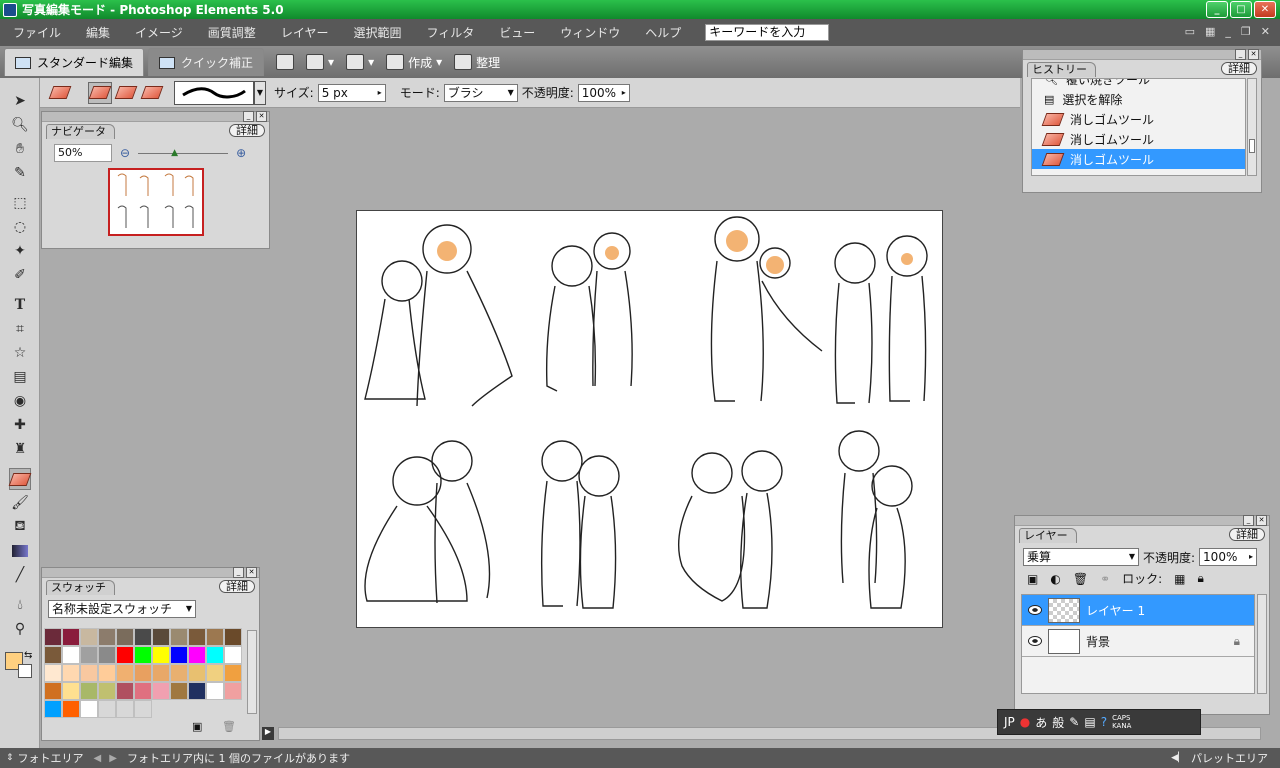 Image resolution: width=1280 pixels, height=768 pixels. What do you see at coordinates (152, 93) in the screenshot?
I see `magic-eraser-button` at bounding box center [152, 93].